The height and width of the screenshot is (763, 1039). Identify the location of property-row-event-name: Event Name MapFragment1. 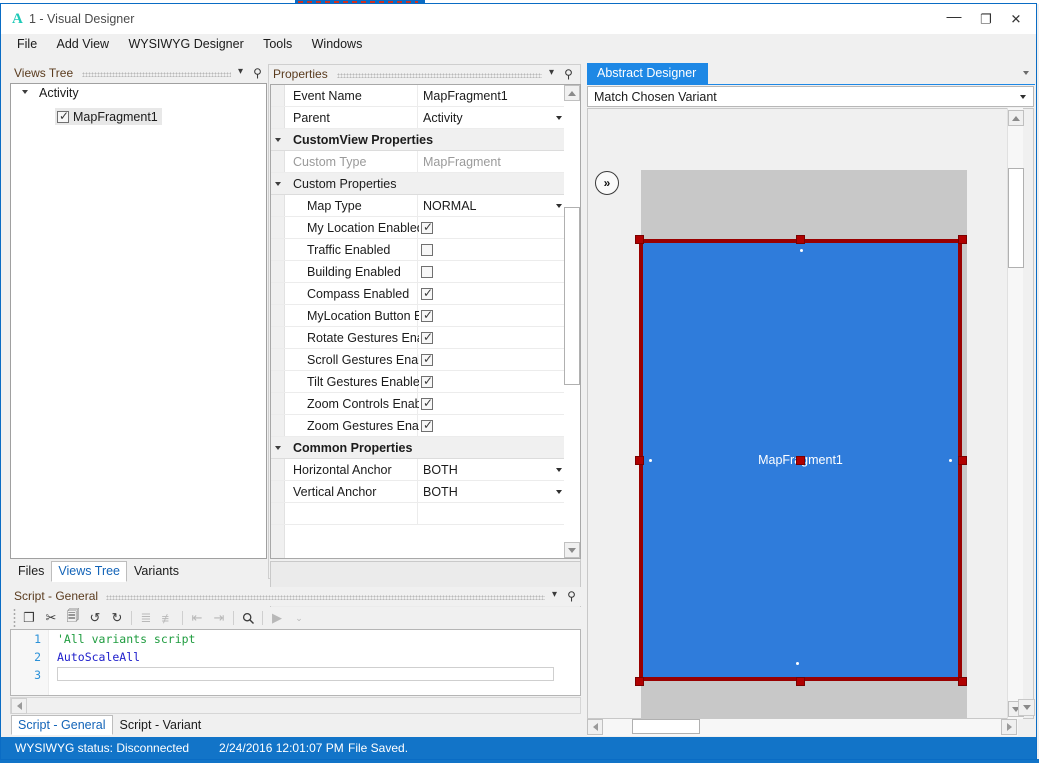
(425, 96).